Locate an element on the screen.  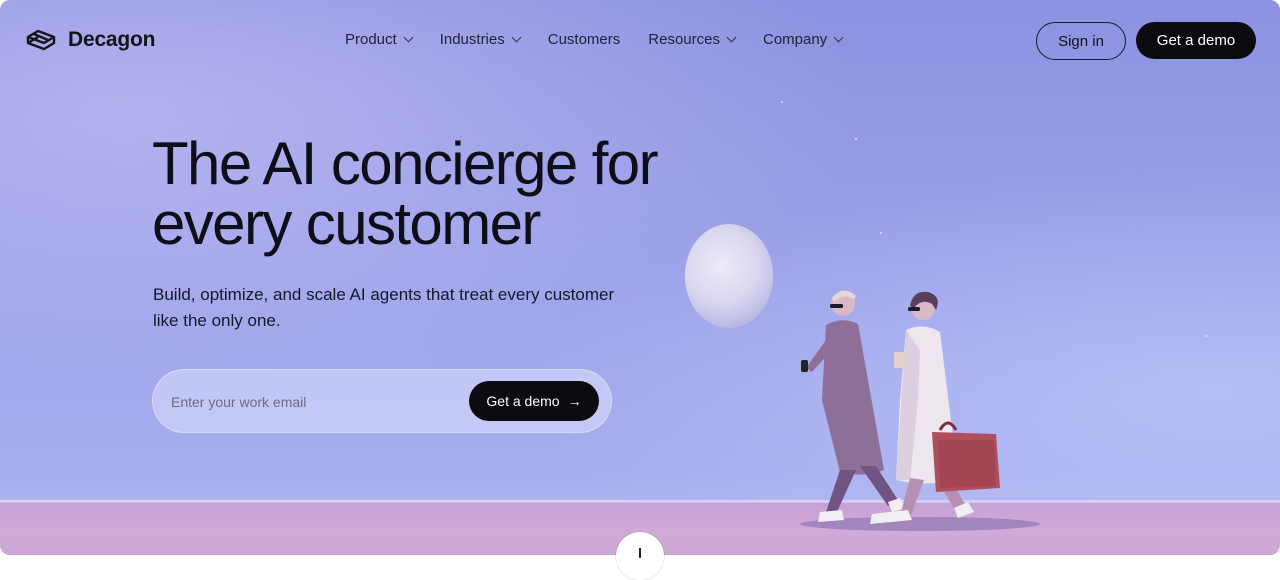
people-walking-illustration is located at coordinates (920, 410).